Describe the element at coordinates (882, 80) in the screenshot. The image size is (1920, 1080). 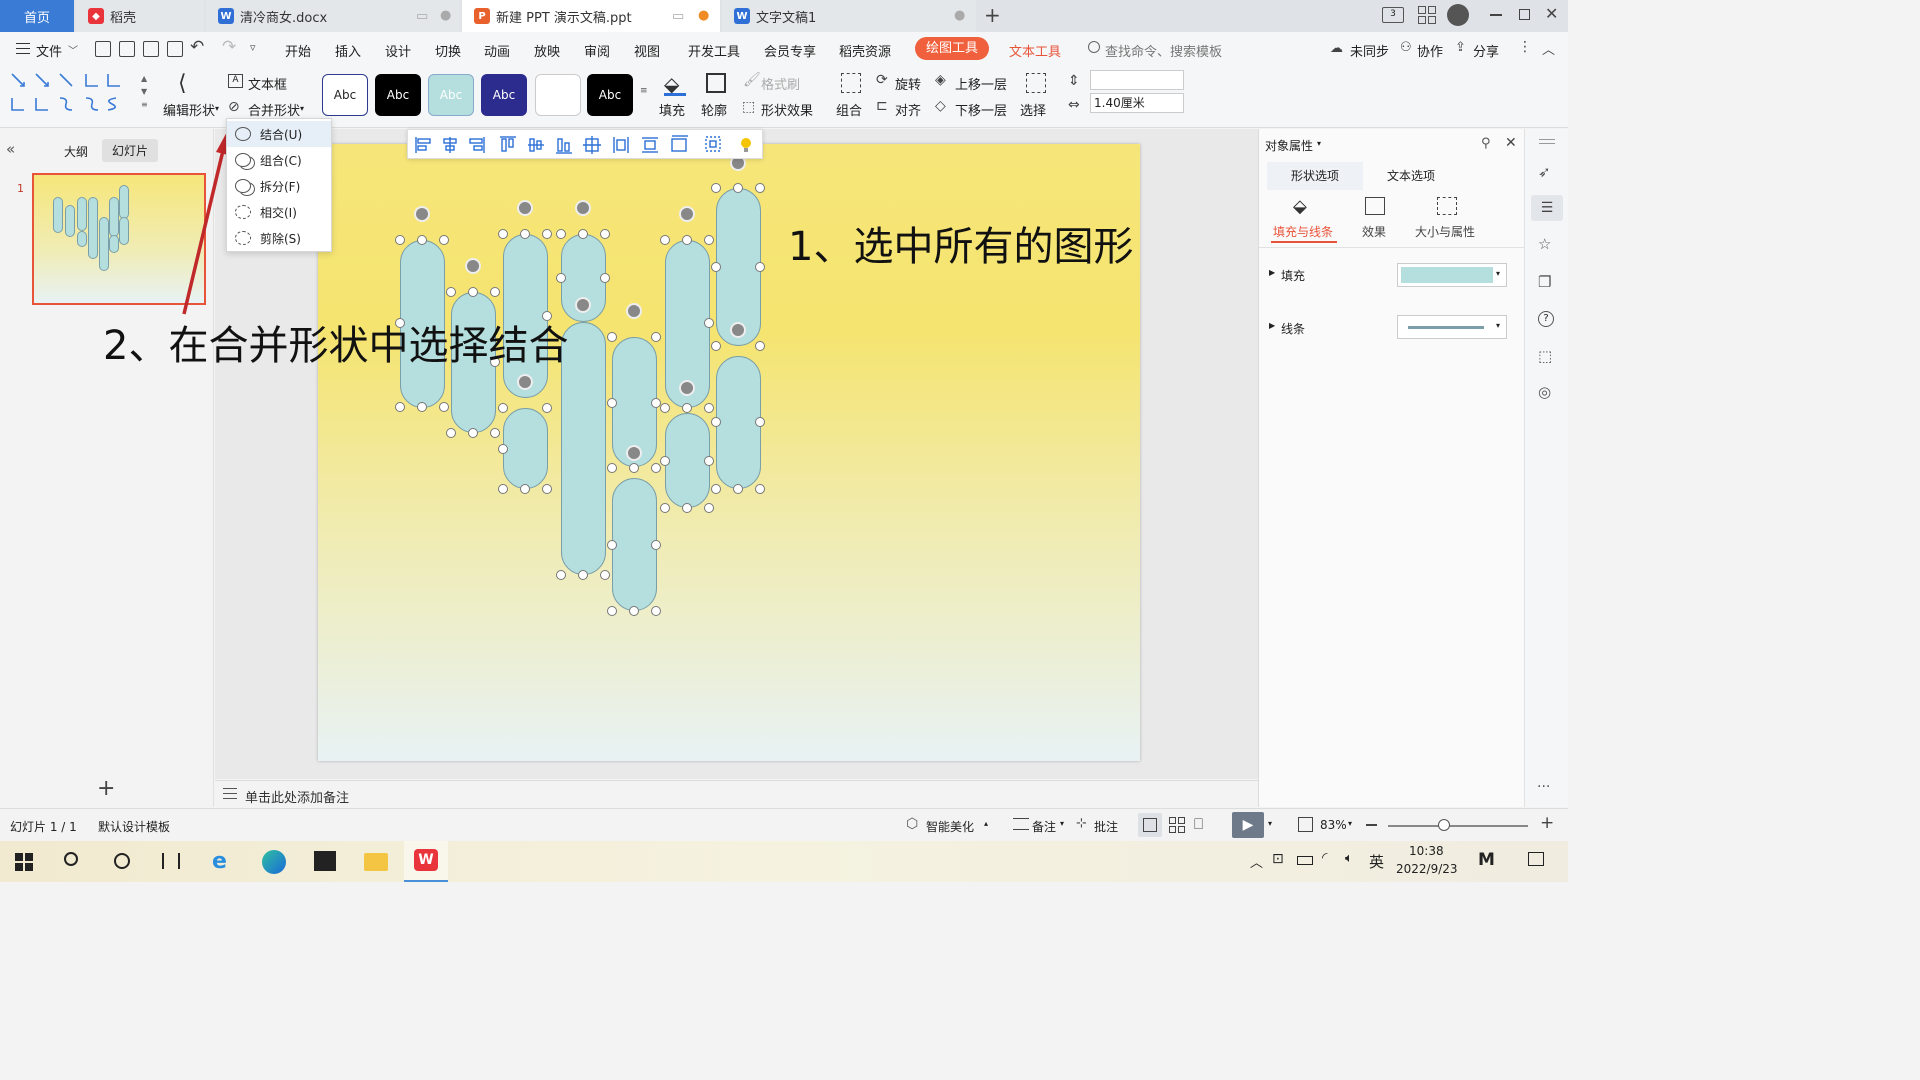
I see `rotate-icon: ⟳` at that location.